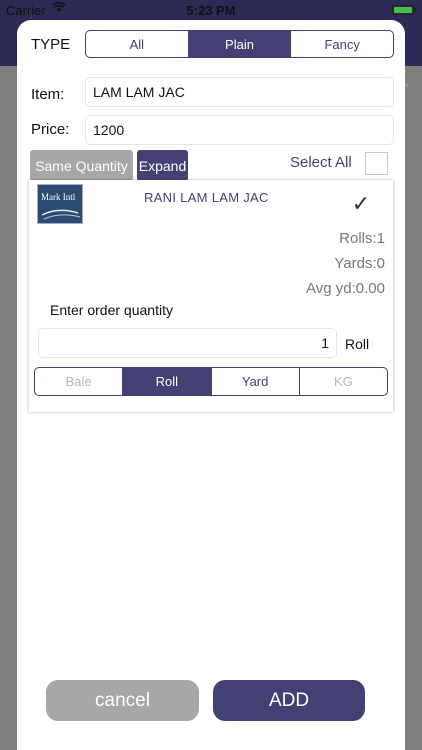  I want to click on unit-option-kg: KG, so click(342, 381).